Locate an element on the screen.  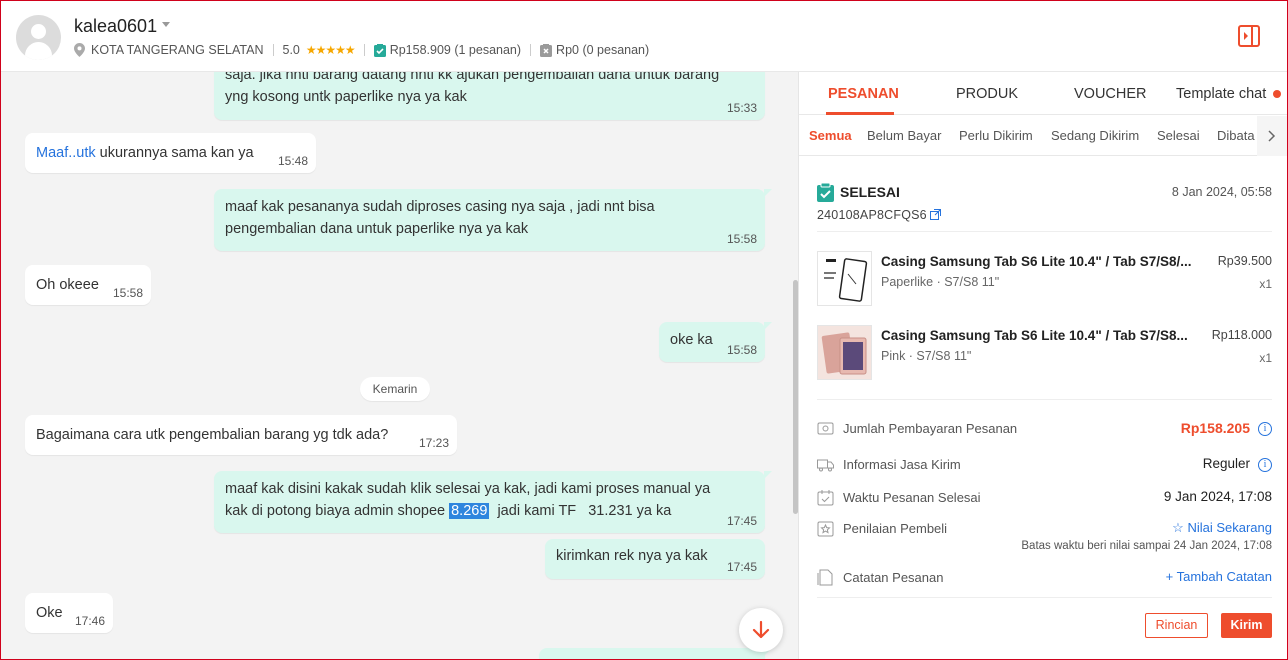
rating-label: Penilaian Pembeli is located at coordinates (895, 528).